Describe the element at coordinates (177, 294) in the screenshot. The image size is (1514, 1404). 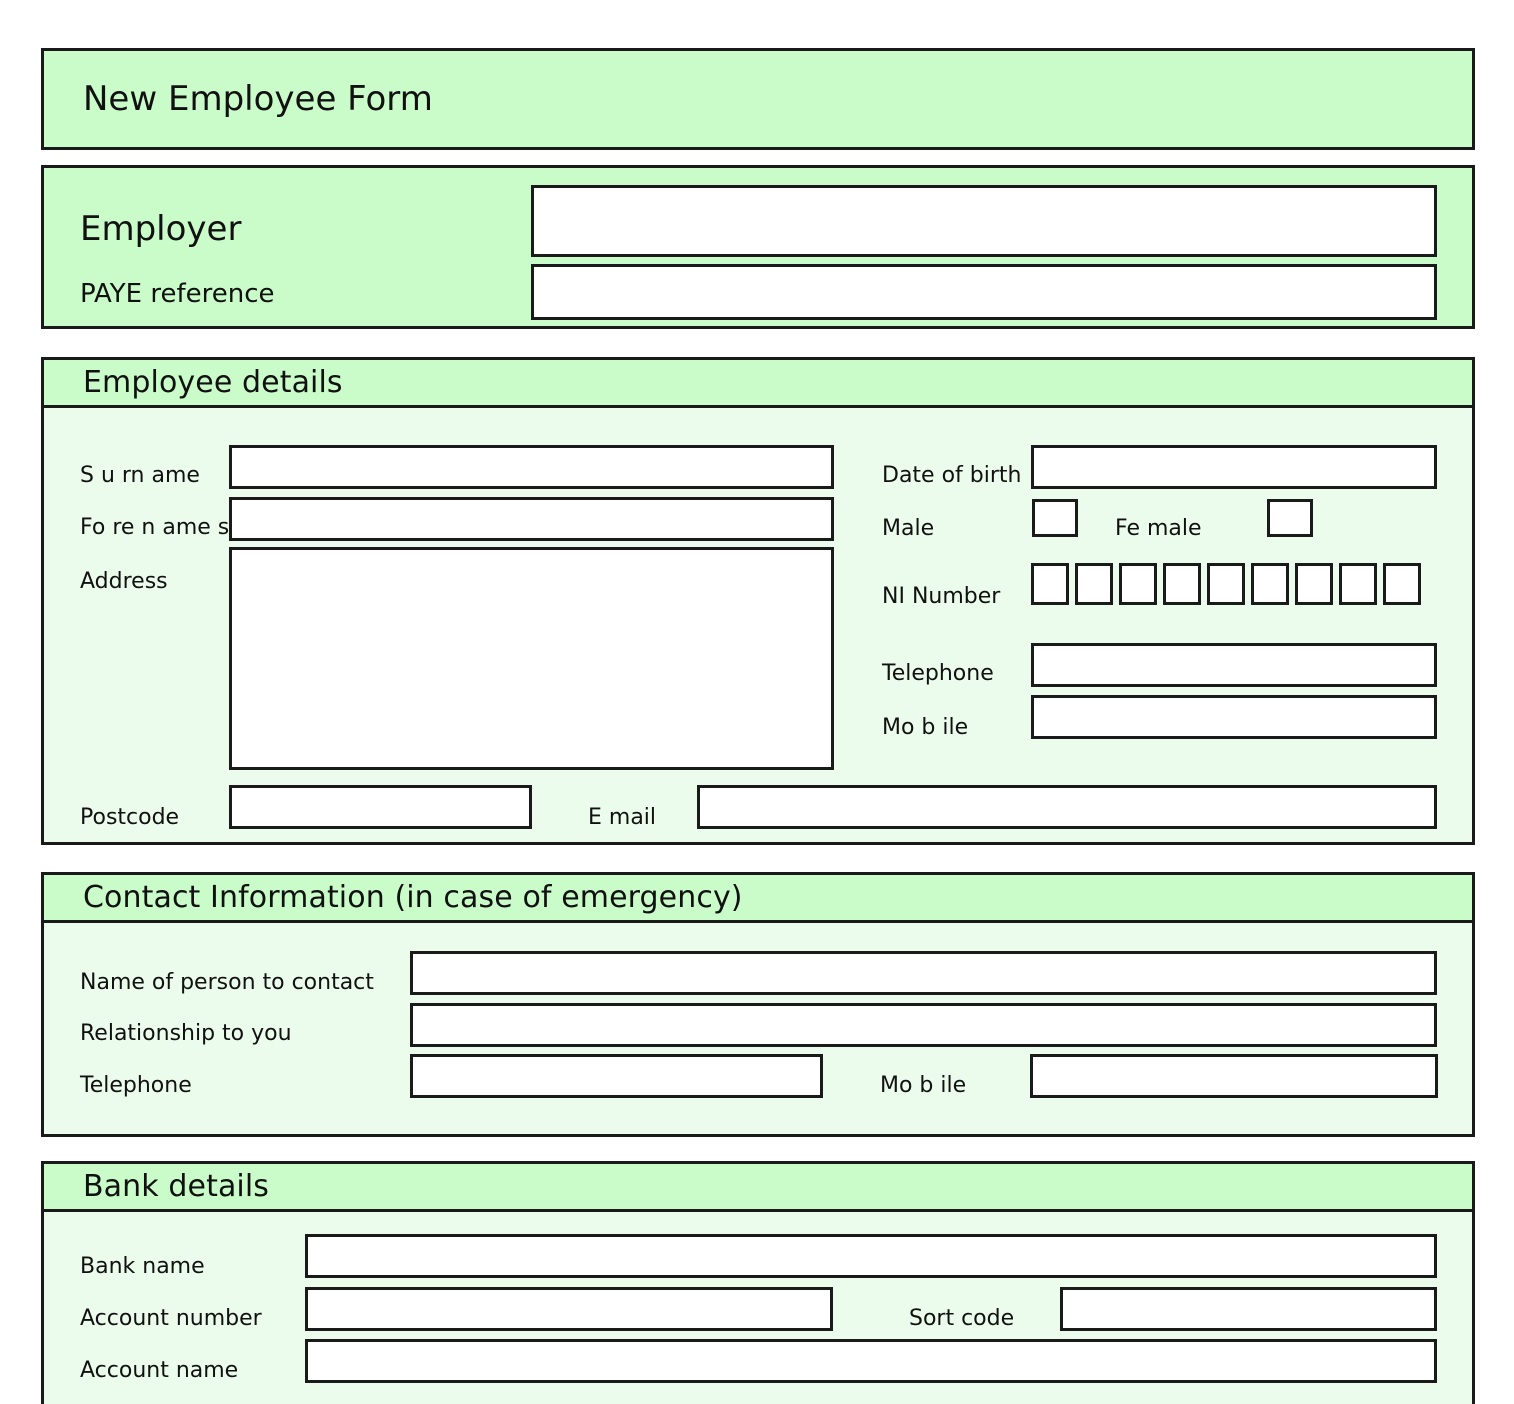
I see `paye-reference-label: PAYE reference` at that location.